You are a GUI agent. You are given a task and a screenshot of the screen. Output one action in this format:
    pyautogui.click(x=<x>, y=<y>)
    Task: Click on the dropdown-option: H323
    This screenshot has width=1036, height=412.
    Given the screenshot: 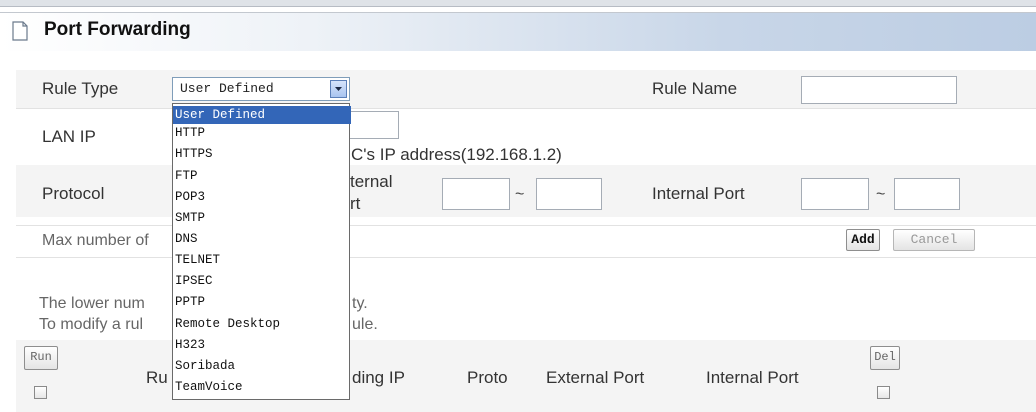 What is the action you would take?
    pyautogui.click(x=262, y=345)
    